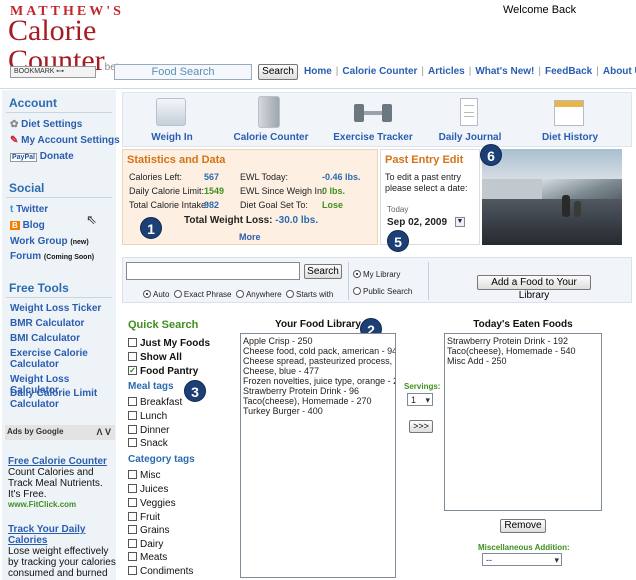 The width and height of the screenshot is (636, 580). What do you see at coordinates (319, 361) in the screenshot?
I see `list-item: Cheese spread, pasteurized process, a` at bounding box center [319, 361].